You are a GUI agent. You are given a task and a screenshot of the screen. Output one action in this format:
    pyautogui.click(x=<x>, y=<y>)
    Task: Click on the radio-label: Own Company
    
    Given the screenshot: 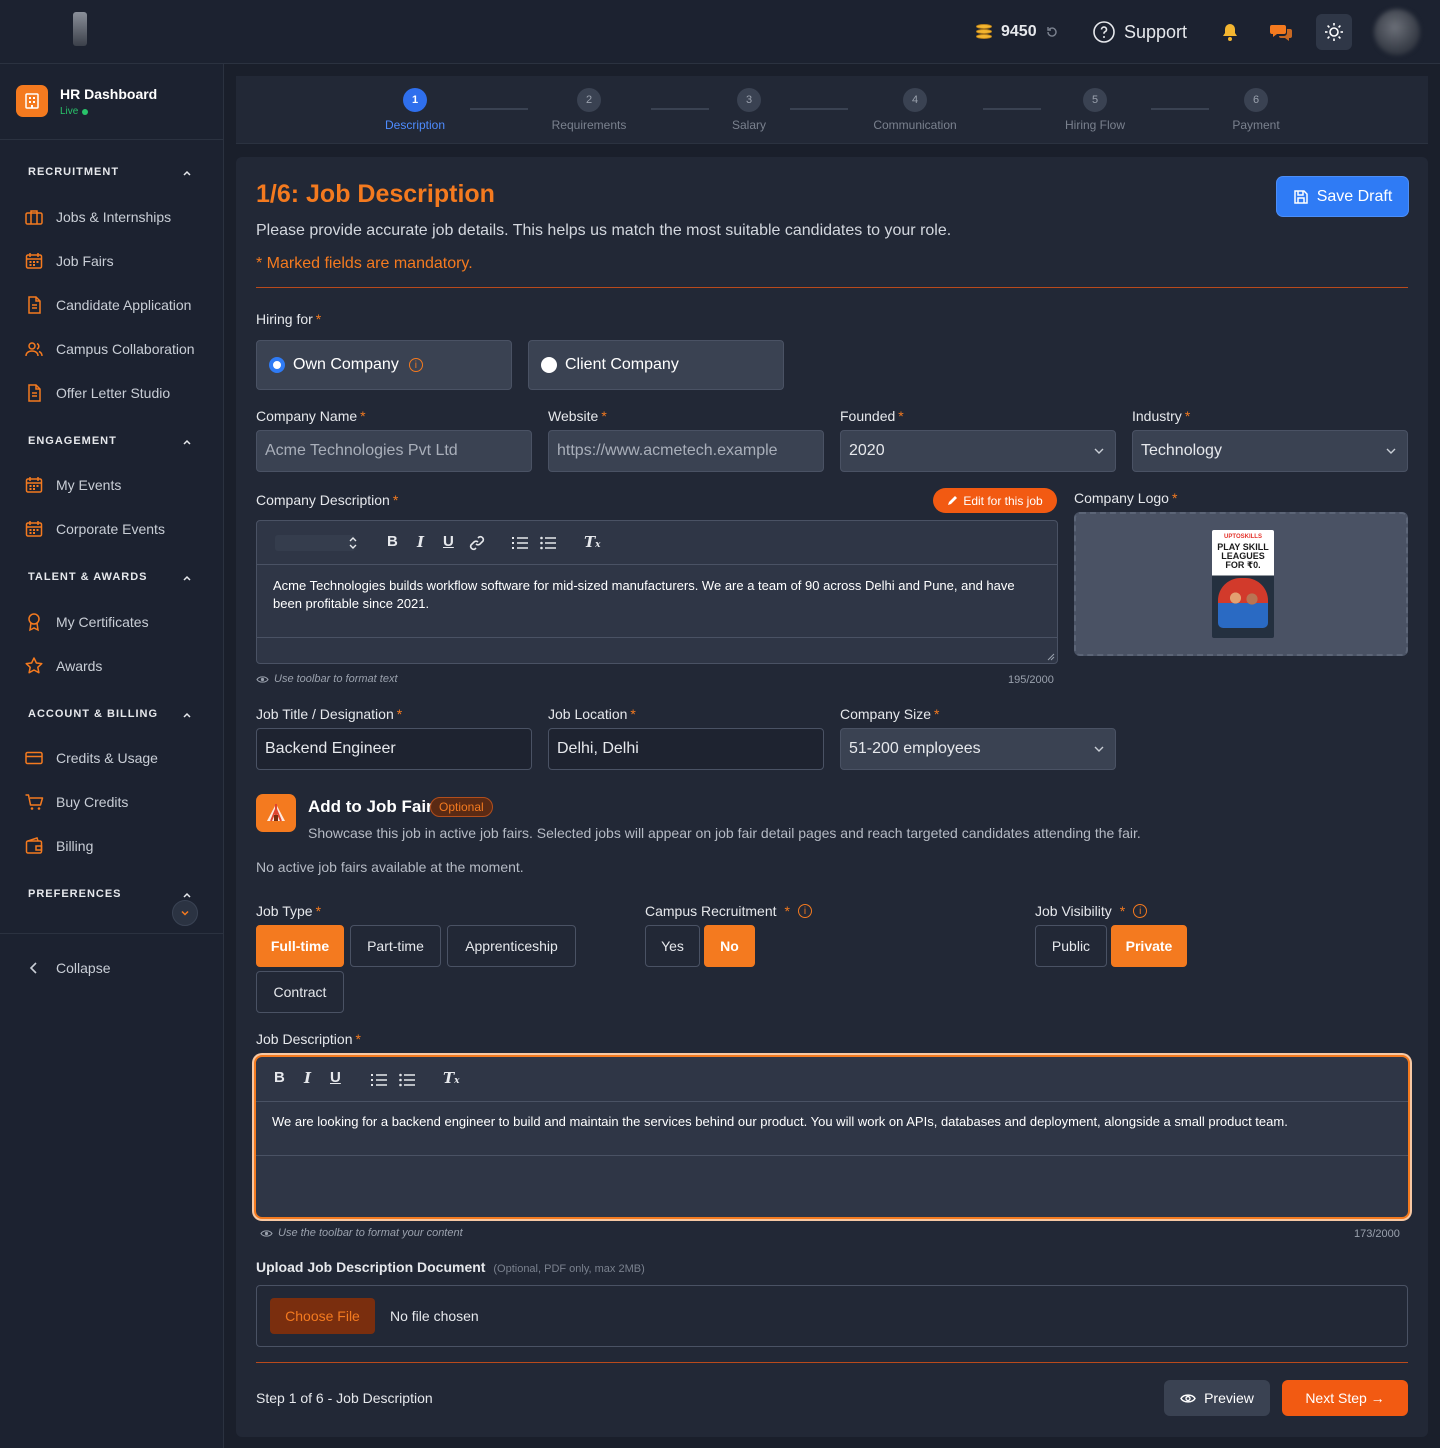 What is the action you would take?
    pyautogui.click(x=346, y=364)
    